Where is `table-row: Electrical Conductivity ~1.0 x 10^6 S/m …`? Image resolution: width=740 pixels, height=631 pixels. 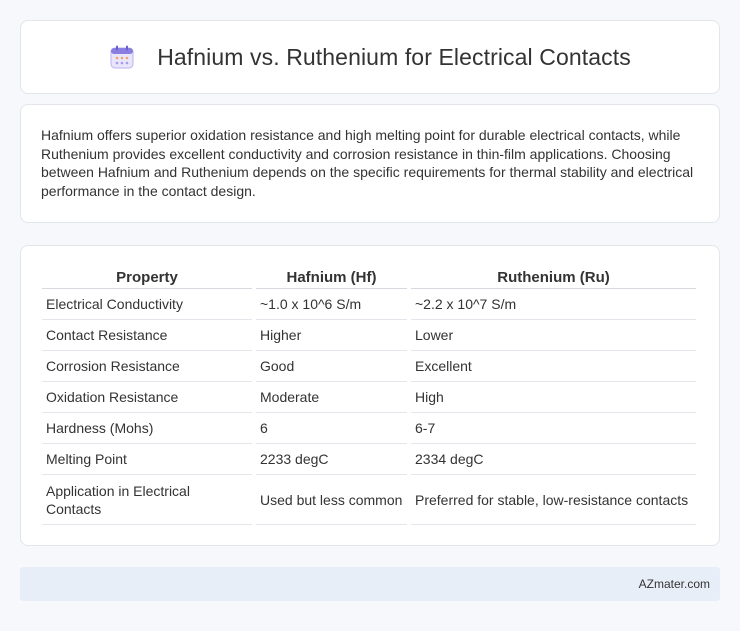
table-row: Electrical Conductivity ~1.0 x 10^6 S/m … is located at coordinates (369, 304).